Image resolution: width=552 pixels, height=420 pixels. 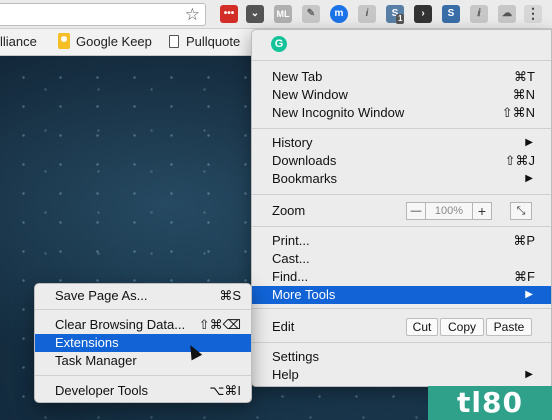 I want to click on menu-item-history: History ▶, so click(x=401, y=143).